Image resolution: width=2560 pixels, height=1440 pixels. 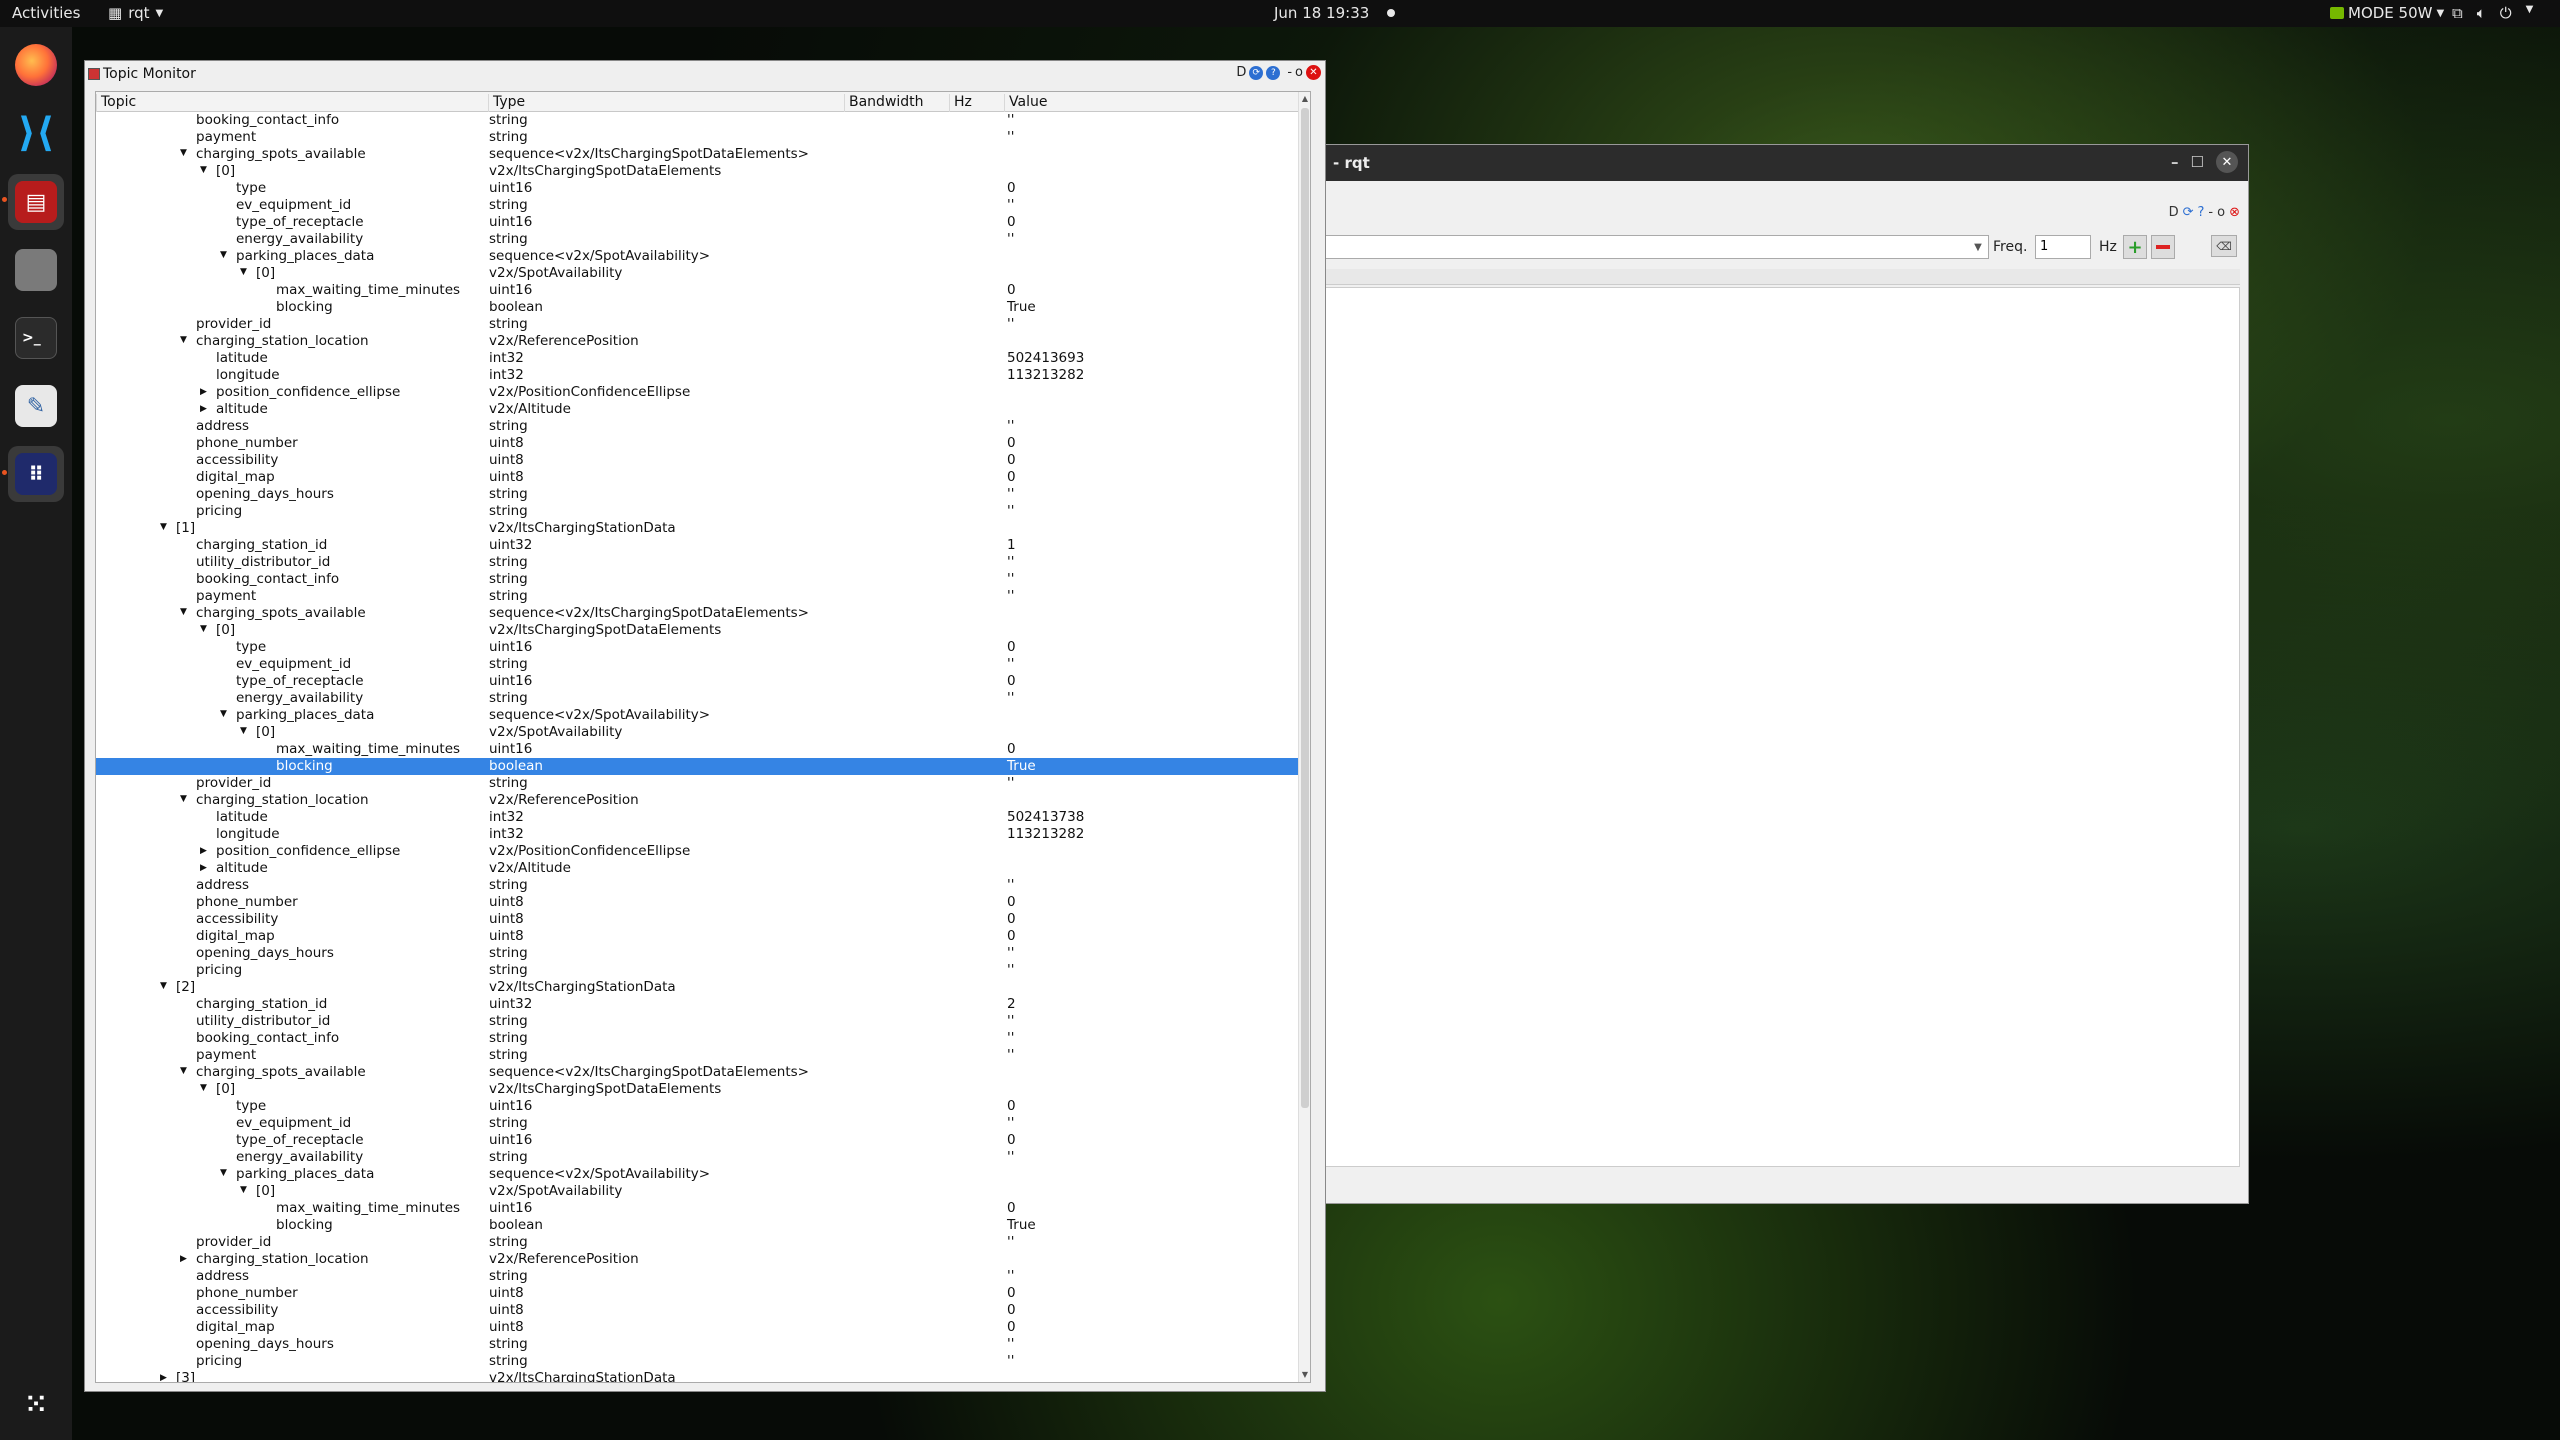 I want to click on column-header-bandwidth: Bandwidth, so click(x=896, y=103).